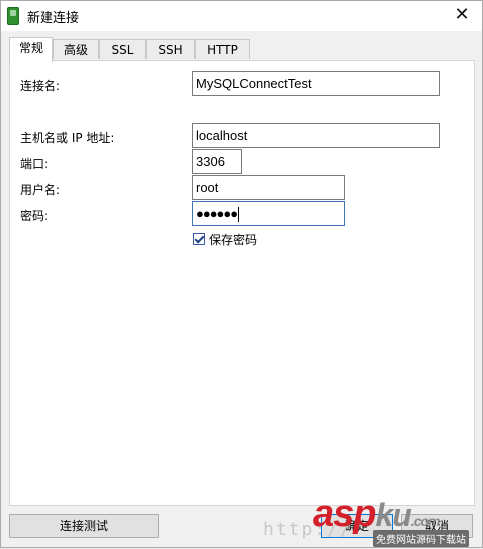  What do you see at coordinates (316, 83) in the screenshot?
I see `connection-name-input: MySQLConnectTest` at bounding box center [316, 83].